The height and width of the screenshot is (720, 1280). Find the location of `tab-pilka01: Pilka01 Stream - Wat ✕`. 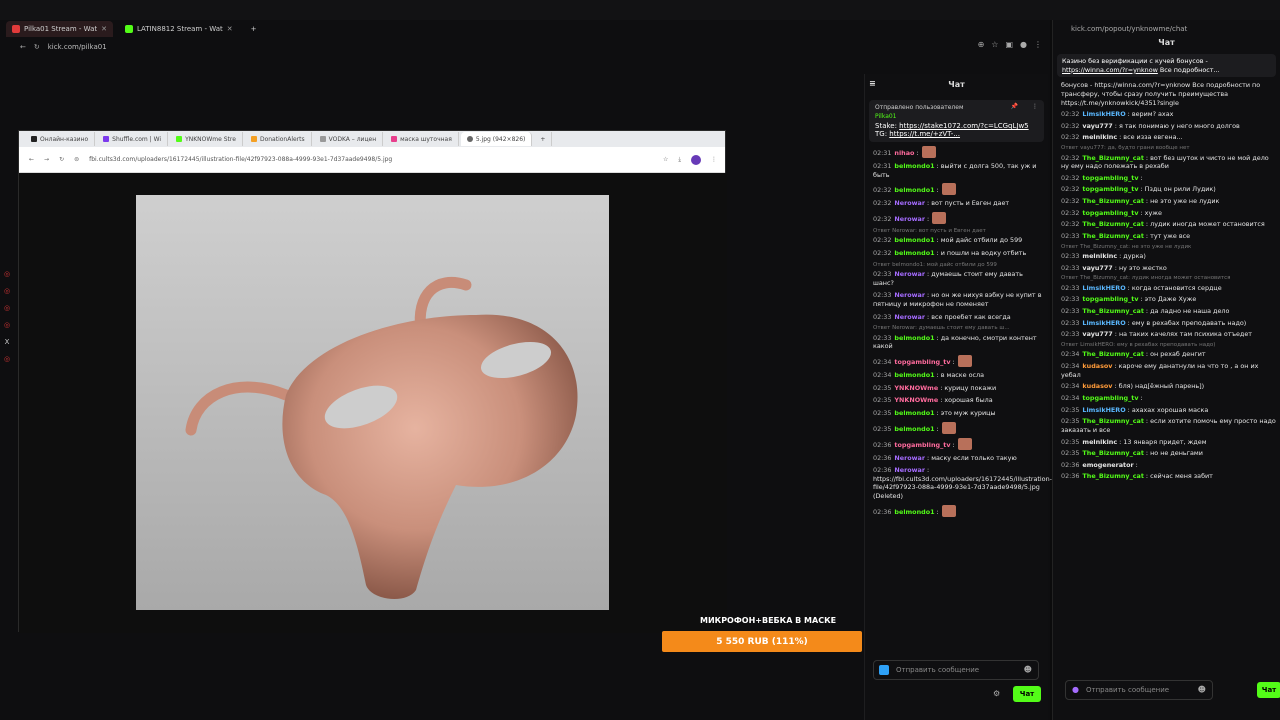

tab-pilka01: Pilka01 Stream - Wat ✕ is located at coordinates (59, 29).